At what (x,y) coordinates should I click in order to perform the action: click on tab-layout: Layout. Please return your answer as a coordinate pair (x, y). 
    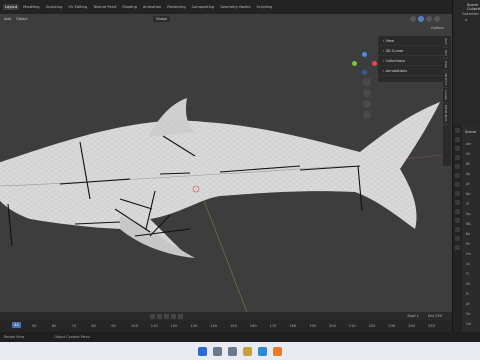
    Looking at the image, I should click on (11, 7).